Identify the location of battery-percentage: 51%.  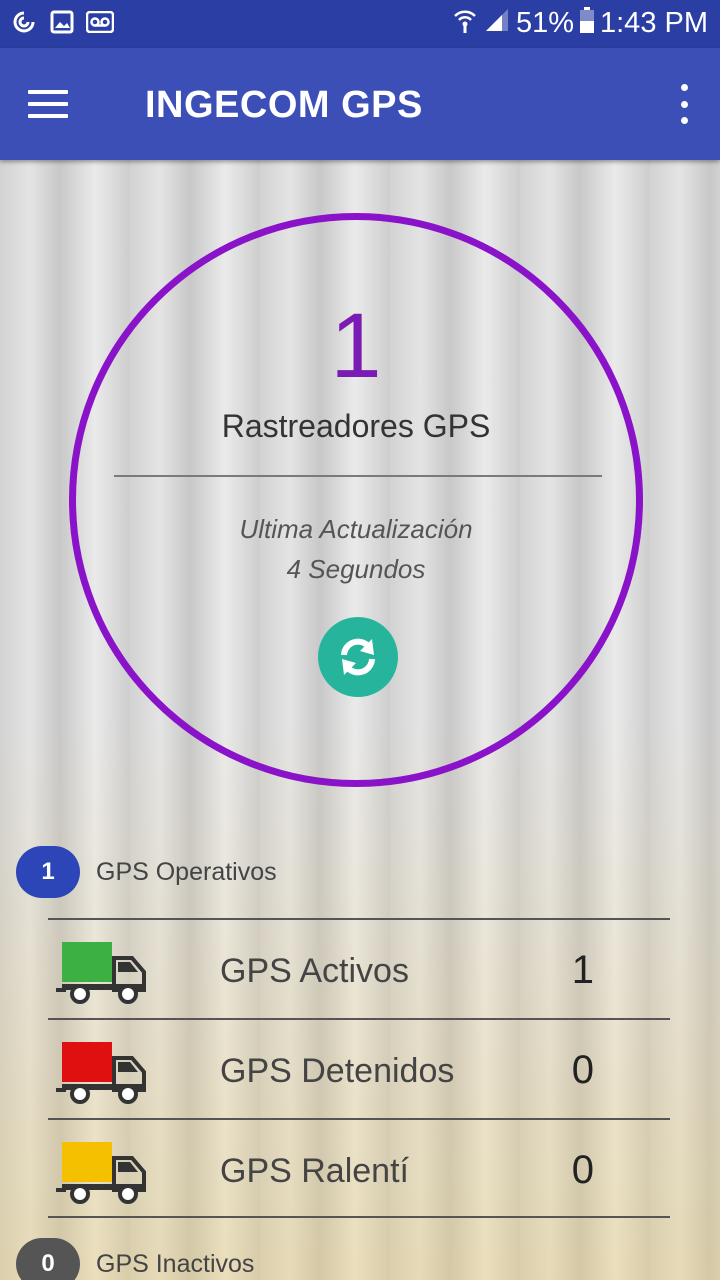
(544, 23).